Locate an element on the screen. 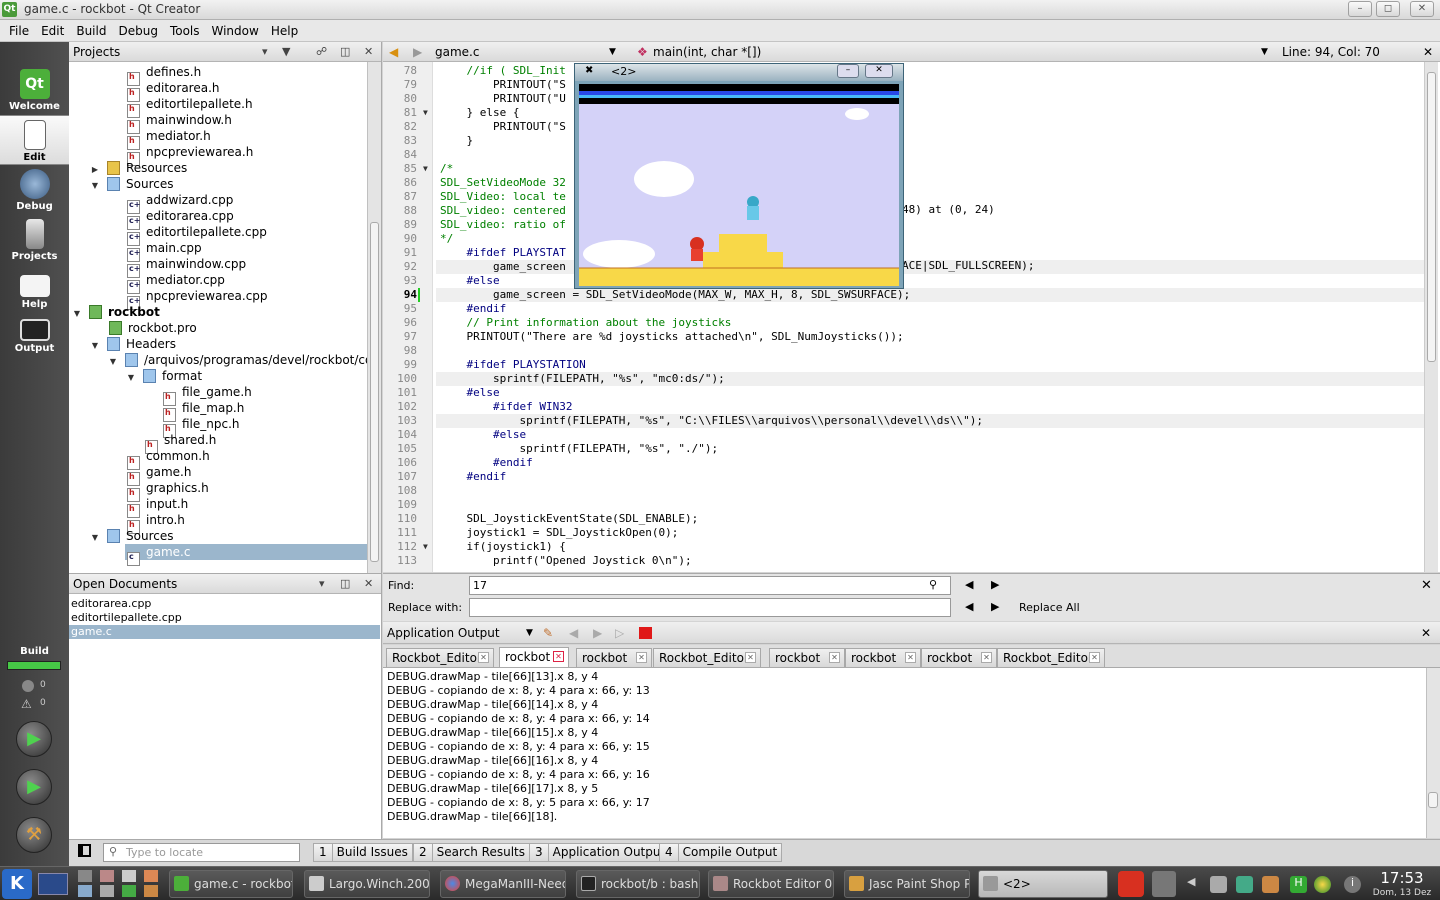 The width and height of the screenshot is (1440, 900). find-input: 17 is located at coordinates (710, 585).